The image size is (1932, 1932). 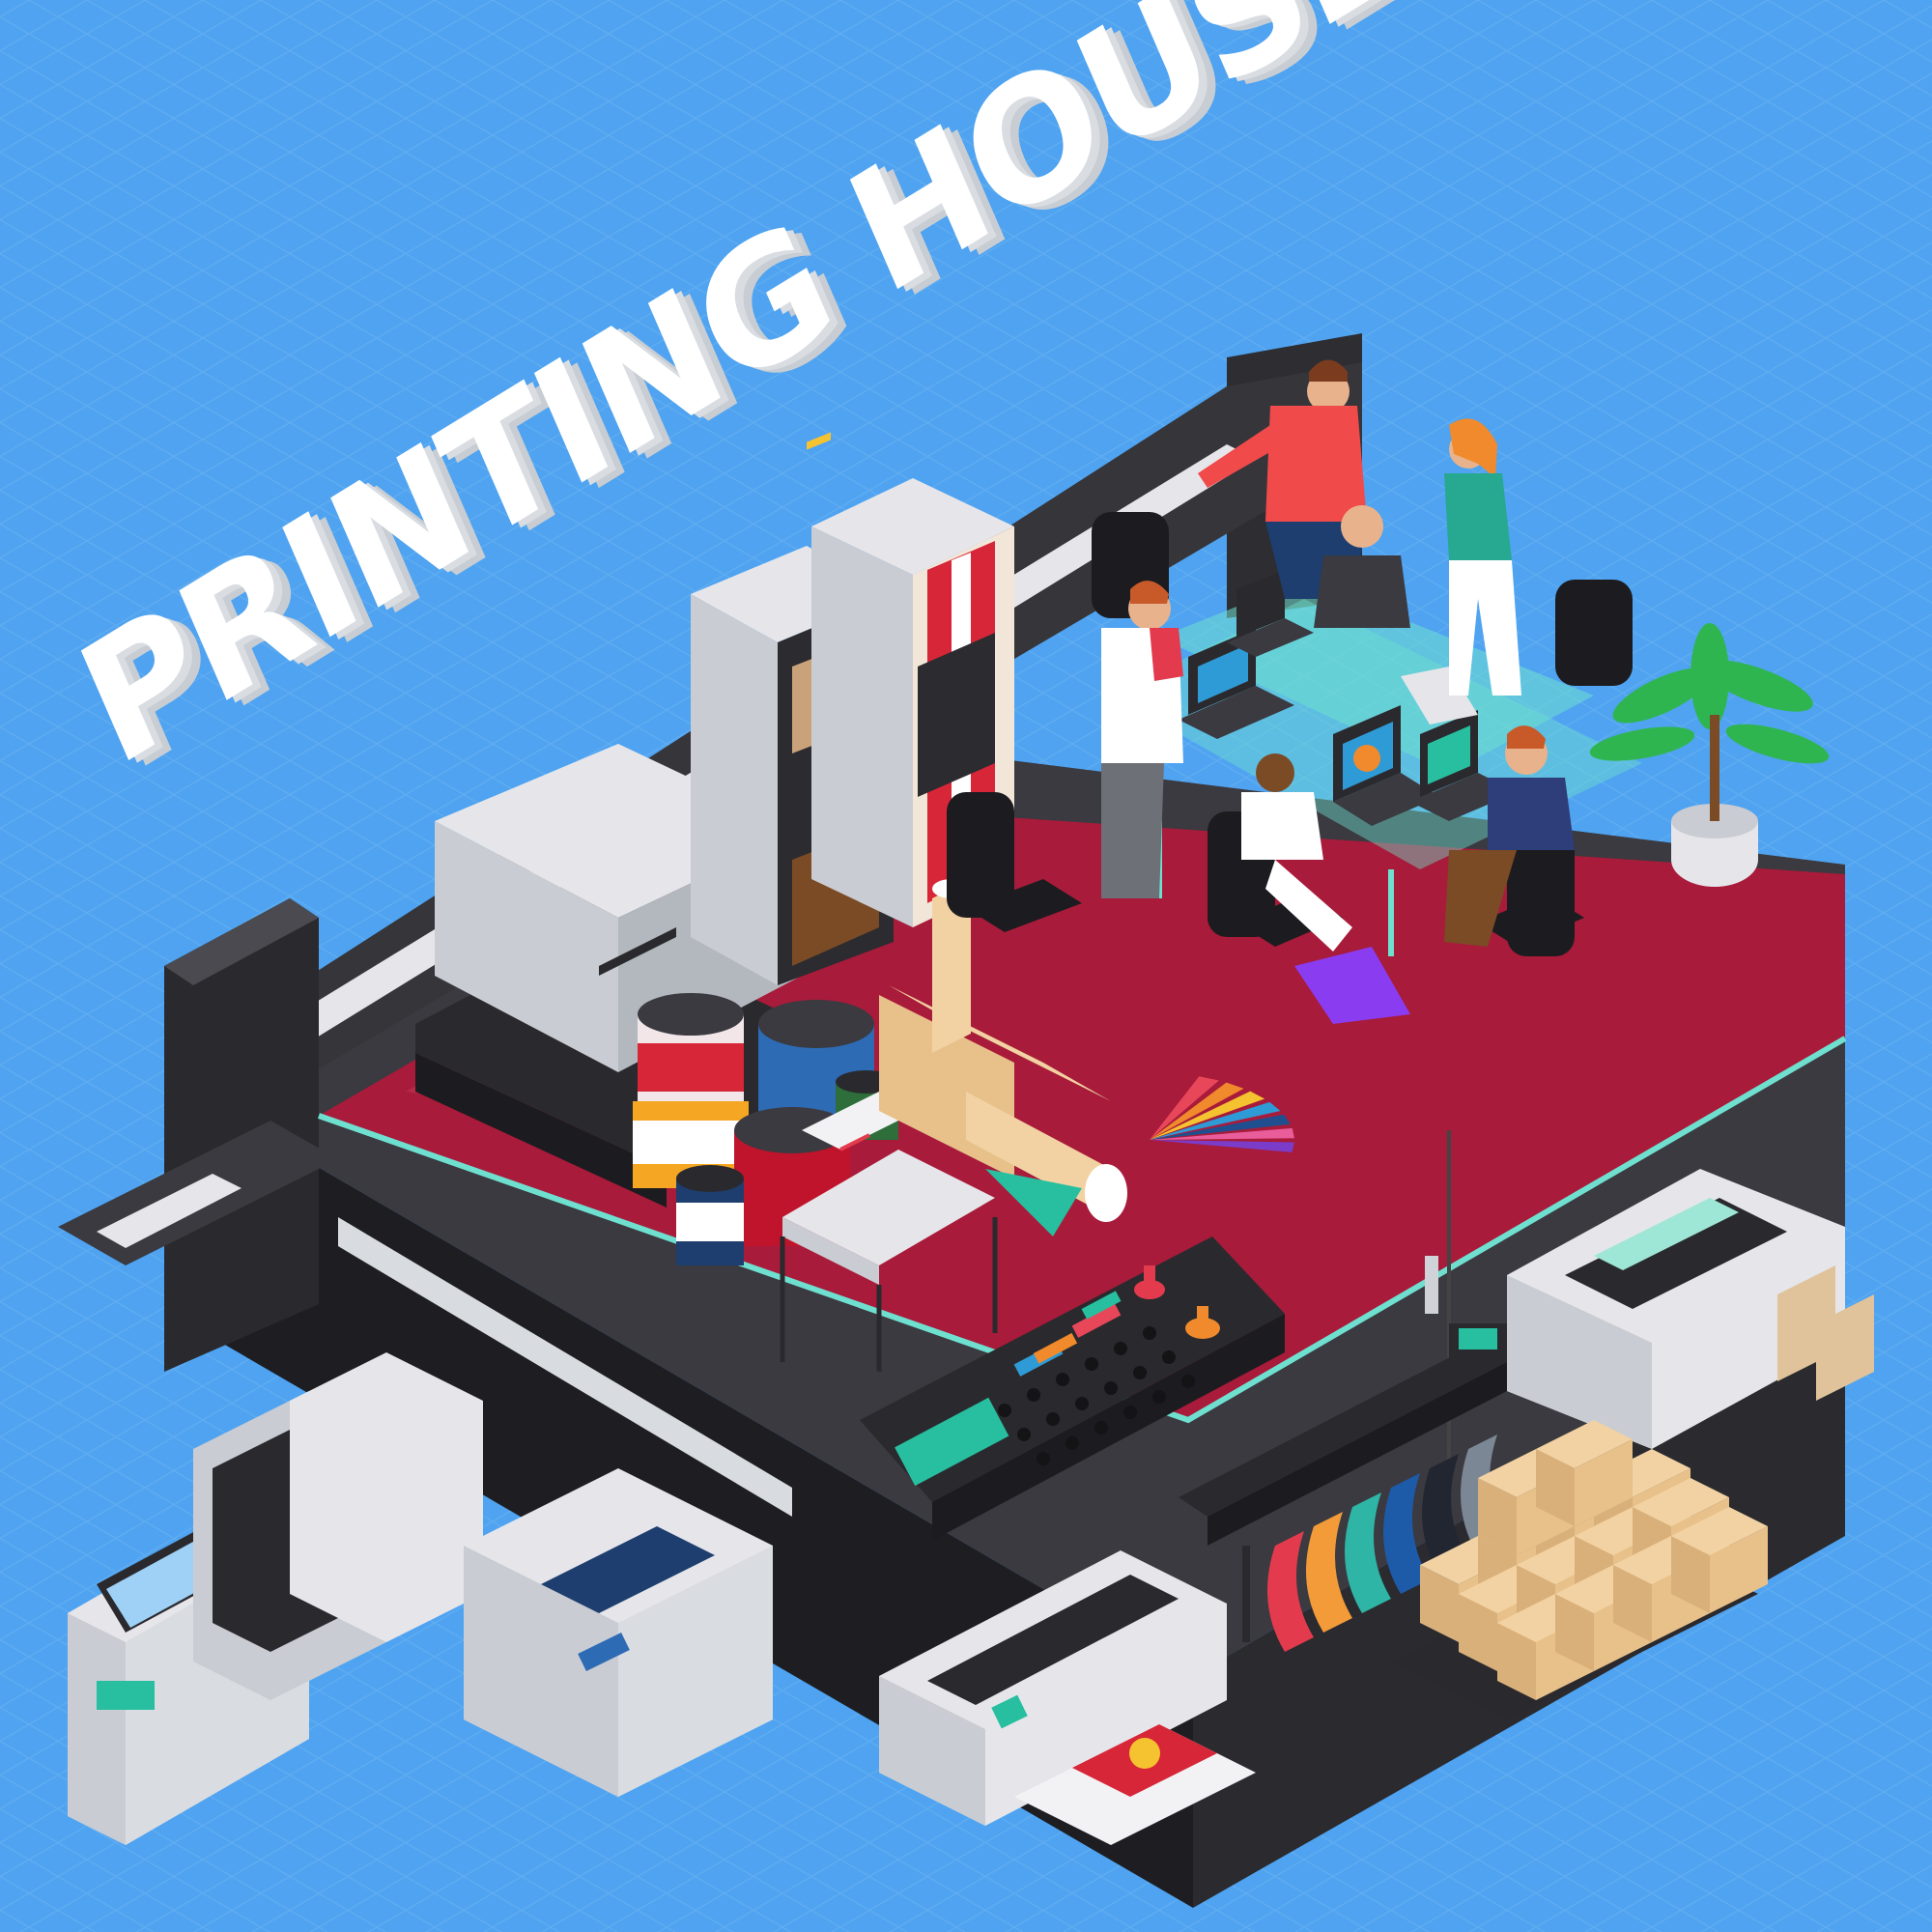 I want to click on paper-roll, so click(x=1106, y=1193).